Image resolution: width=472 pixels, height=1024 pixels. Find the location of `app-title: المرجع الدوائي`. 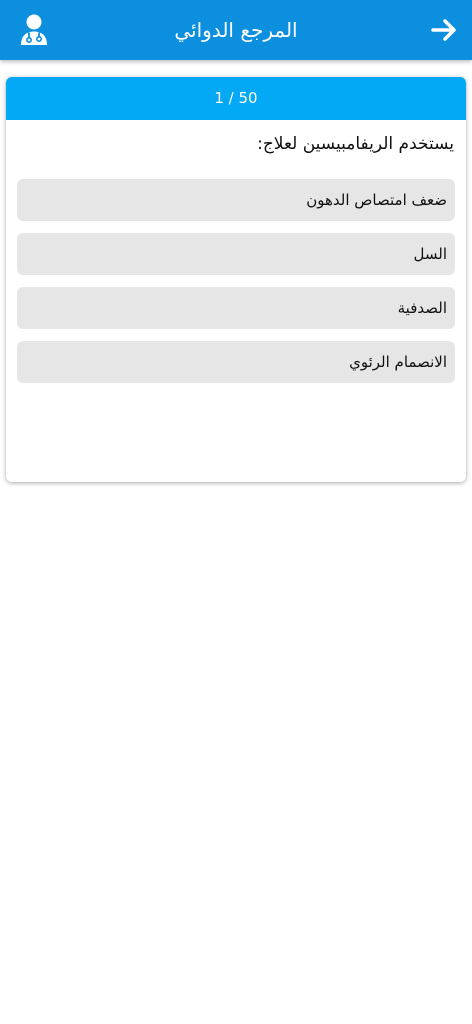

app-title: المرجع الدوائي is located at coordinates (236, 30).